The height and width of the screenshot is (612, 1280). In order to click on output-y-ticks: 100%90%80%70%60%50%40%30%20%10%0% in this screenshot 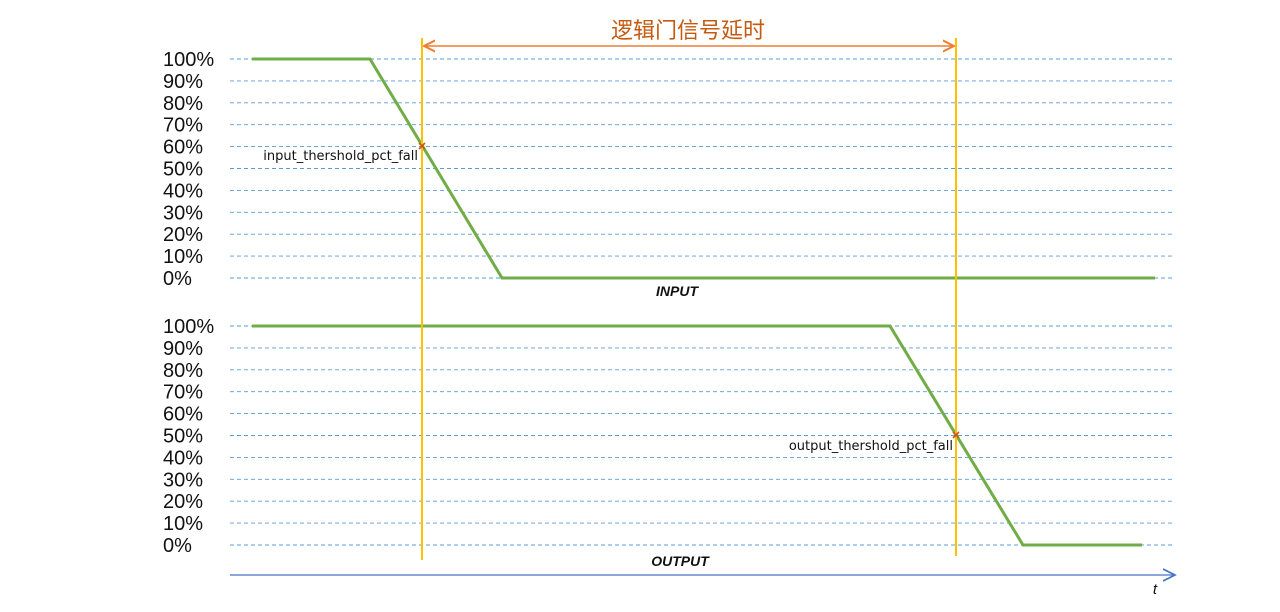, I will do `click(188, 436)`.